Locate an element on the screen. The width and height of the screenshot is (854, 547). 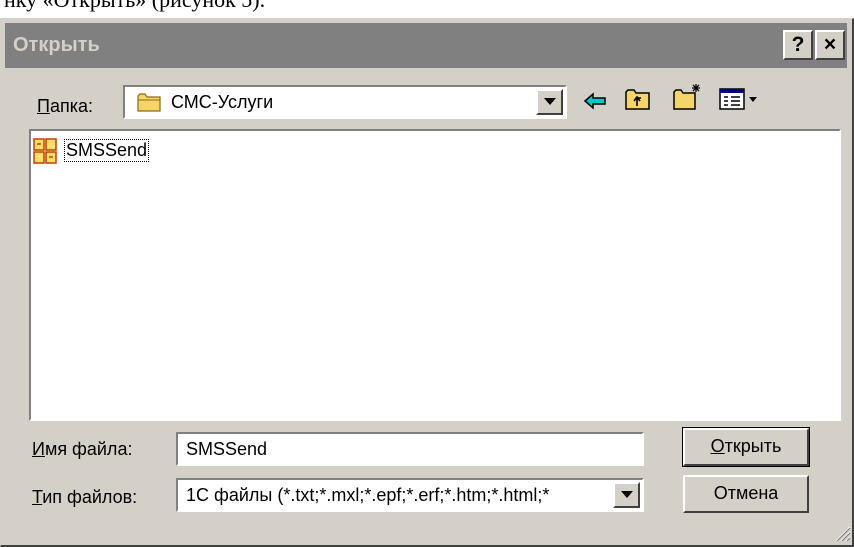
filetype-dropdown-button is located at coordinates (626, 495).